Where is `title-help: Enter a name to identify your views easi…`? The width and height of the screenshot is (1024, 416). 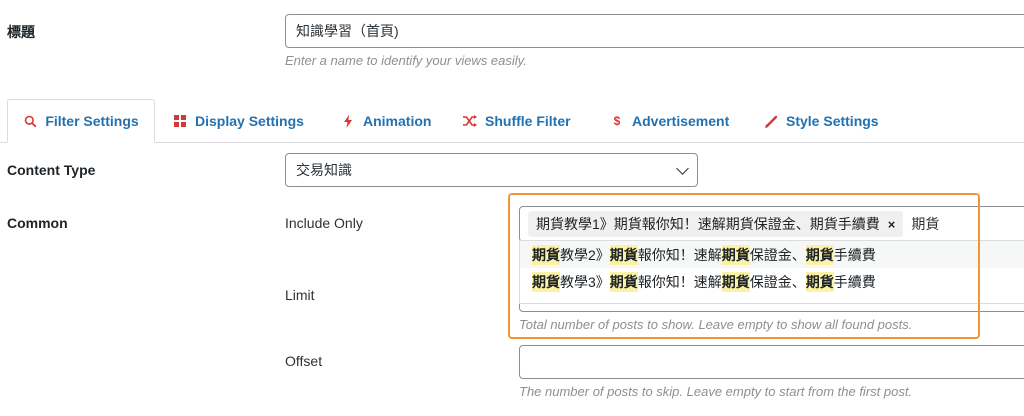
title-help: Enter a name to identify your views easi… is located at coordinates (406, 60).